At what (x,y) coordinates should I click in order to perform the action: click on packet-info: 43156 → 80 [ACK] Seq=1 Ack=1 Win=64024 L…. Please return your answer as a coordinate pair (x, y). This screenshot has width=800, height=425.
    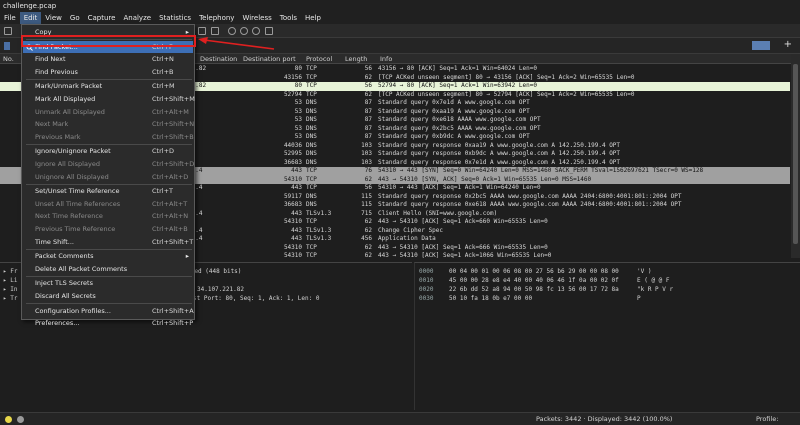
    Looking at the image, I should click on (457, 68).